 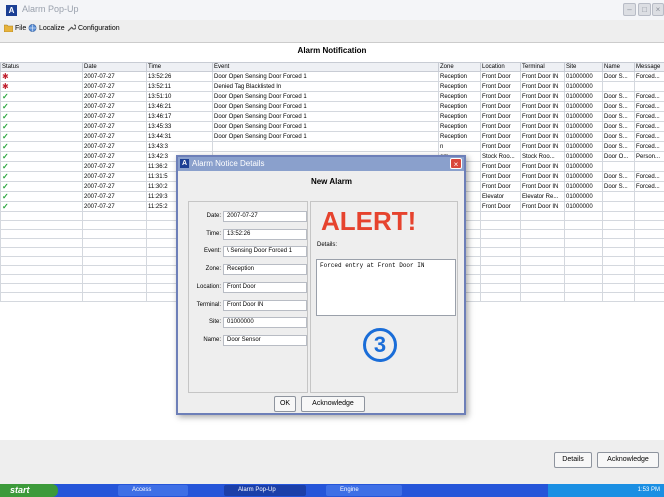 I want to click on menu-bar: File Localize Configuration, so click(x=332, y=30).